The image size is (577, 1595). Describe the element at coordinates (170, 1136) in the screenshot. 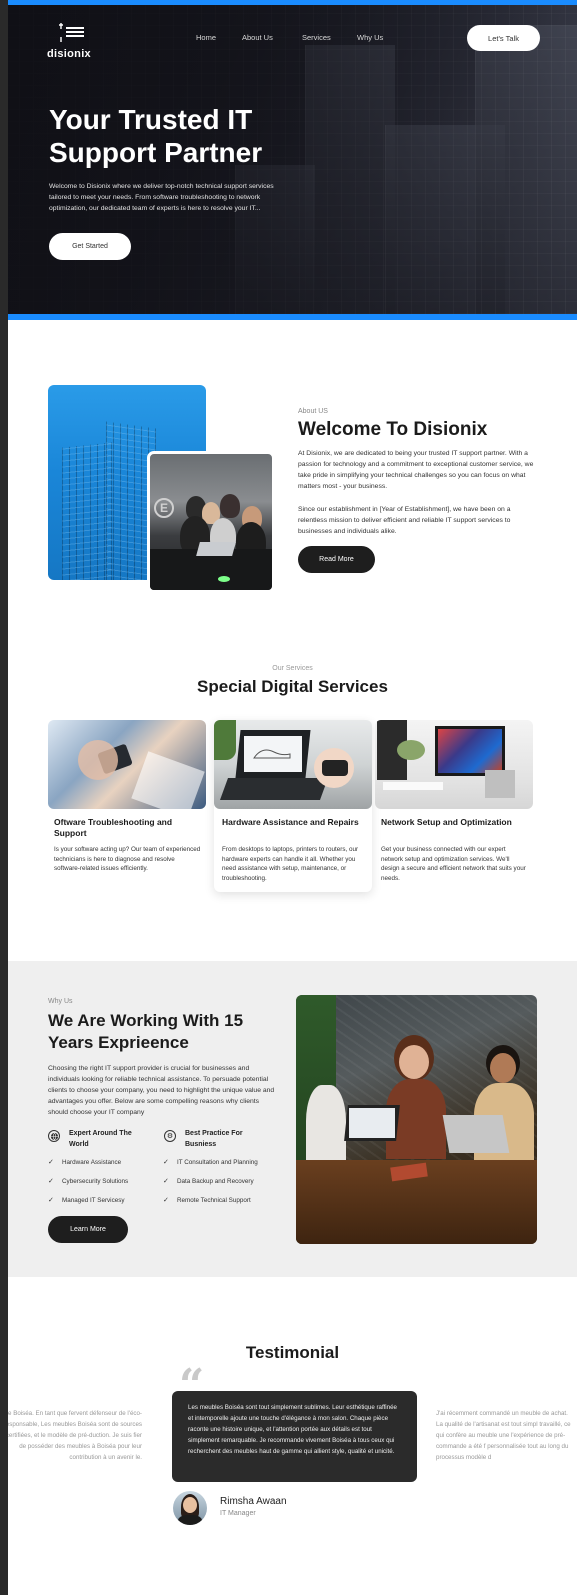

I see `gear-icon: ⚙` at that location.